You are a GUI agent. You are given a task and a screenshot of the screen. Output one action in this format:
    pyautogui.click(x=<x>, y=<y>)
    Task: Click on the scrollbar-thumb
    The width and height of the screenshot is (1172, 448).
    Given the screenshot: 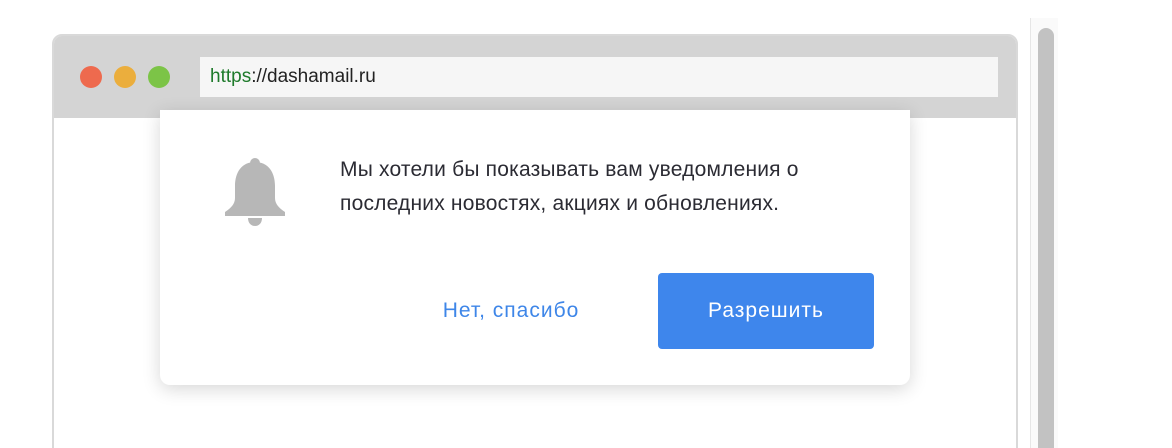 What is the action you would take?
    pyautogui.click(x=1046, y=238)
    